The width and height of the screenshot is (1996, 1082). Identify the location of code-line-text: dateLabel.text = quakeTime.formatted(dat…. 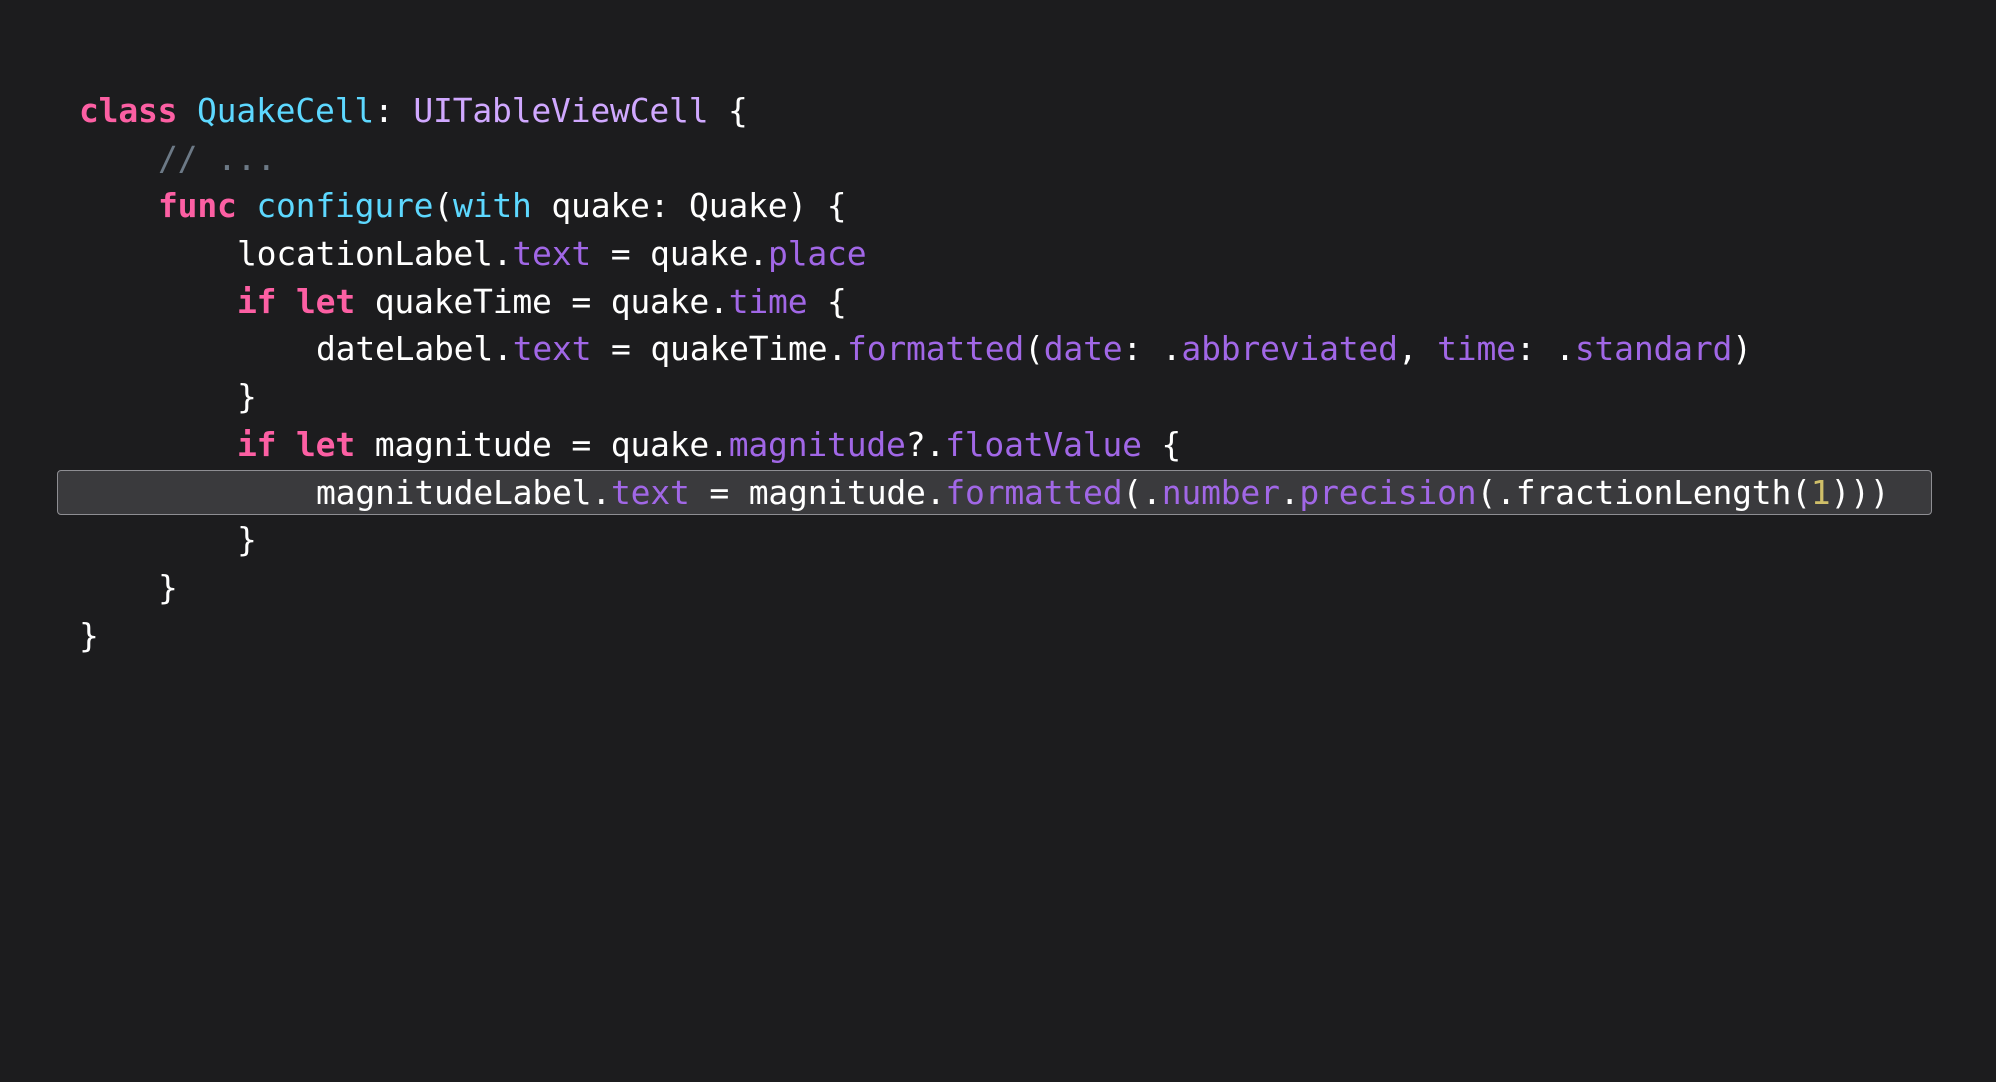
(1034, 349).